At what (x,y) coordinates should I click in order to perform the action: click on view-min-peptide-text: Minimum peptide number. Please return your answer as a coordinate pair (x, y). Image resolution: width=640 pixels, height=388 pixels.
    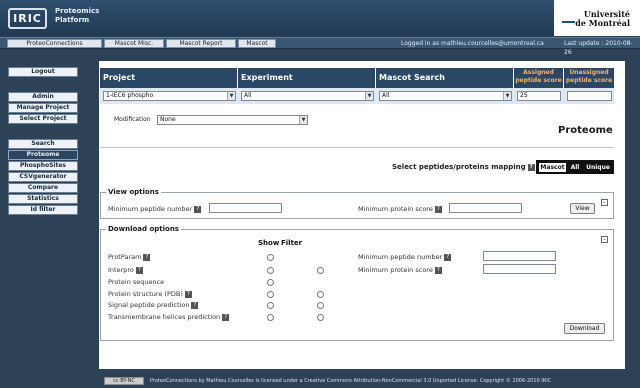
    Looking at the image, I should click on (150, 209).